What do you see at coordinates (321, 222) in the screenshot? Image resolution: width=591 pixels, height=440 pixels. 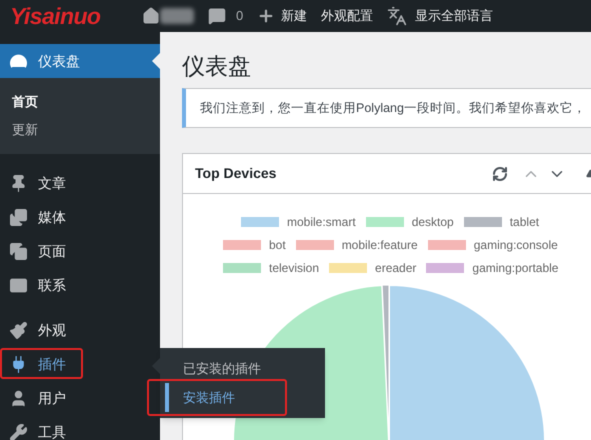 I see `legend-label: mobile:smart` at bounding box center [321, 222].